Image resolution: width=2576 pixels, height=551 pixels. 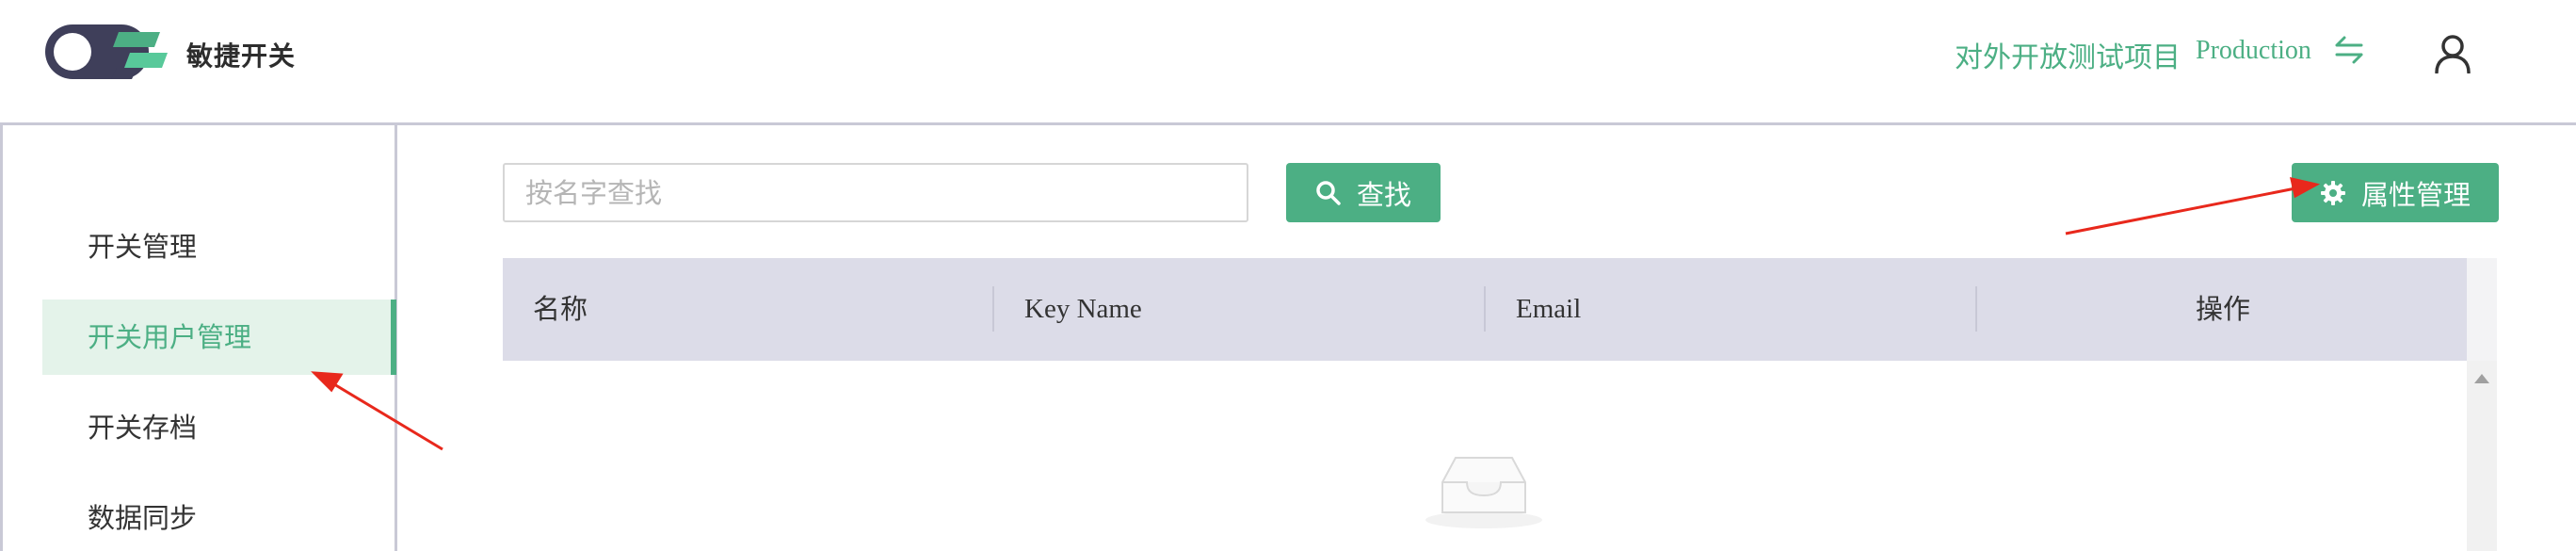 I want to click on table-header: 名称 Key Name Email 操作, so click(x=1485, y=309).